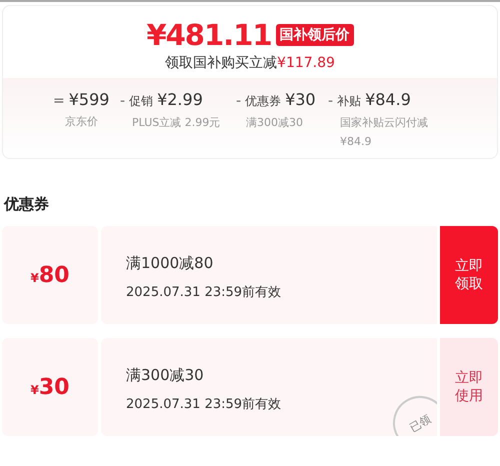  Describe the element at coordinates (315, 35) in the screenshot. I see `price-badge: 国补领后价` at that location.